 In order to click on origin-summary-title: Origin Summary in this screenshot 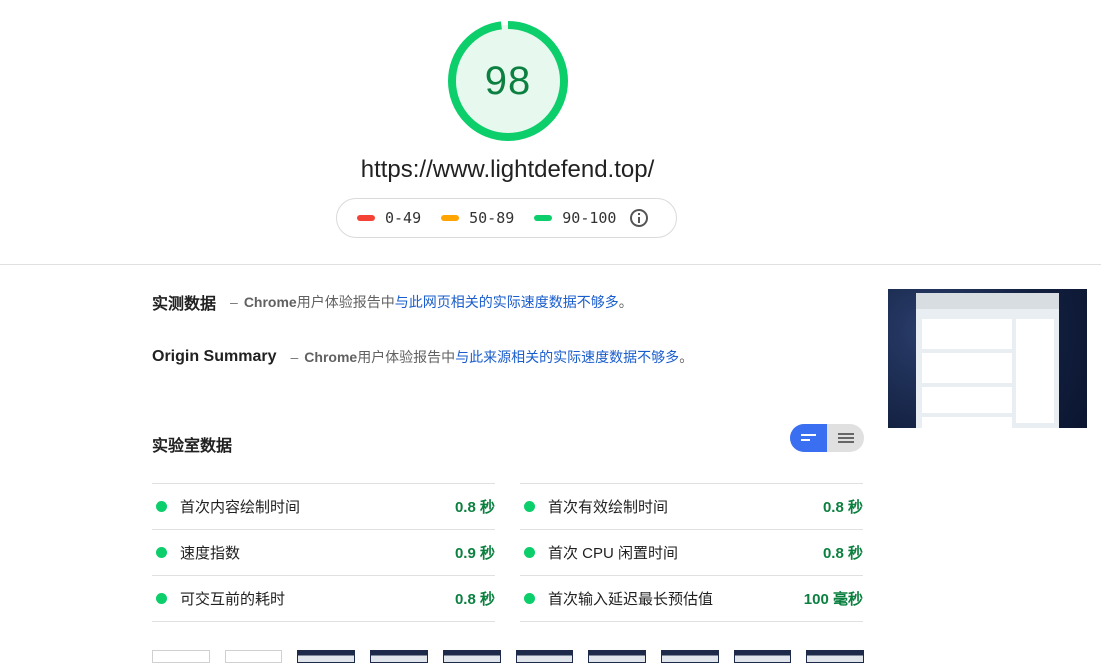, I will do `click(214, 356)`.